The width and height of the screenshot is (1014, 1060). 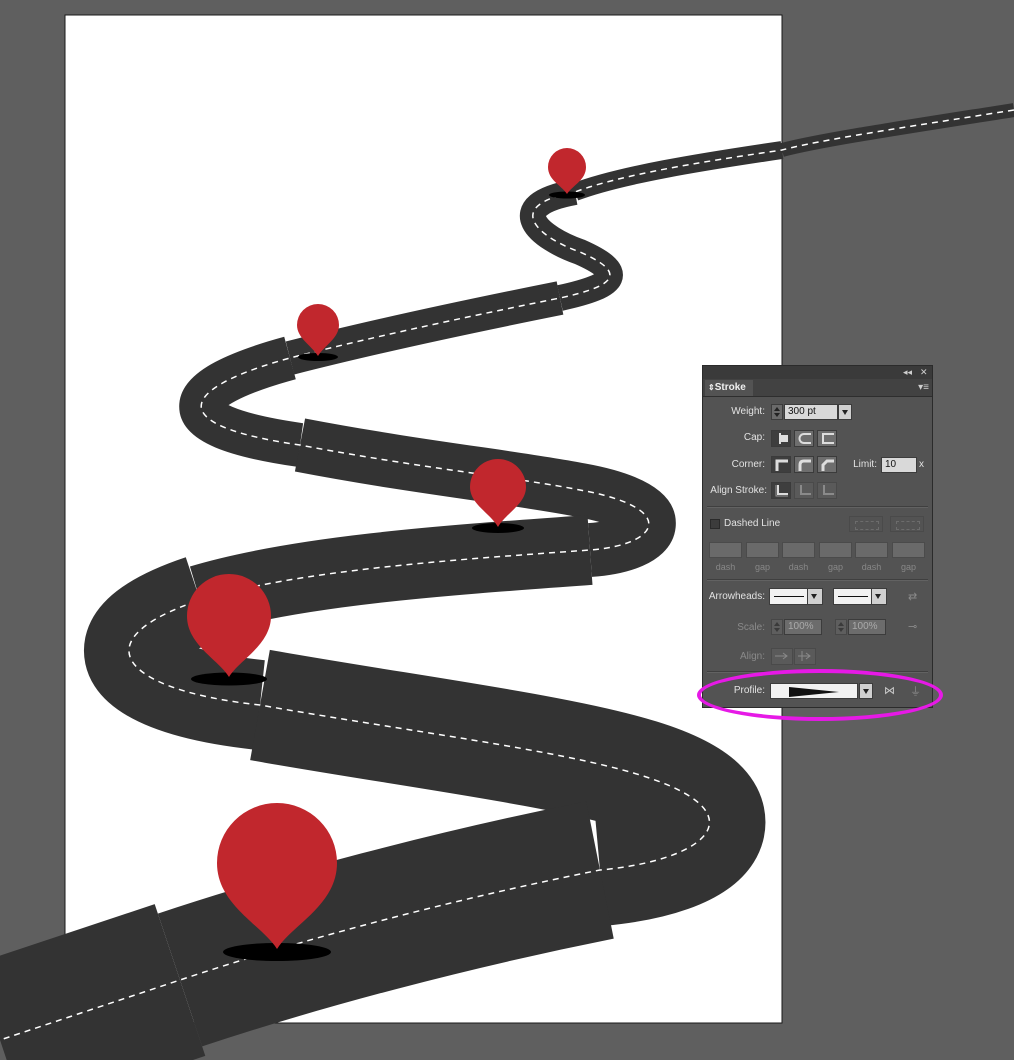 I want to click on panel-tab-row: ⇕Stroke ▾≡, so click(x=817, y=388).